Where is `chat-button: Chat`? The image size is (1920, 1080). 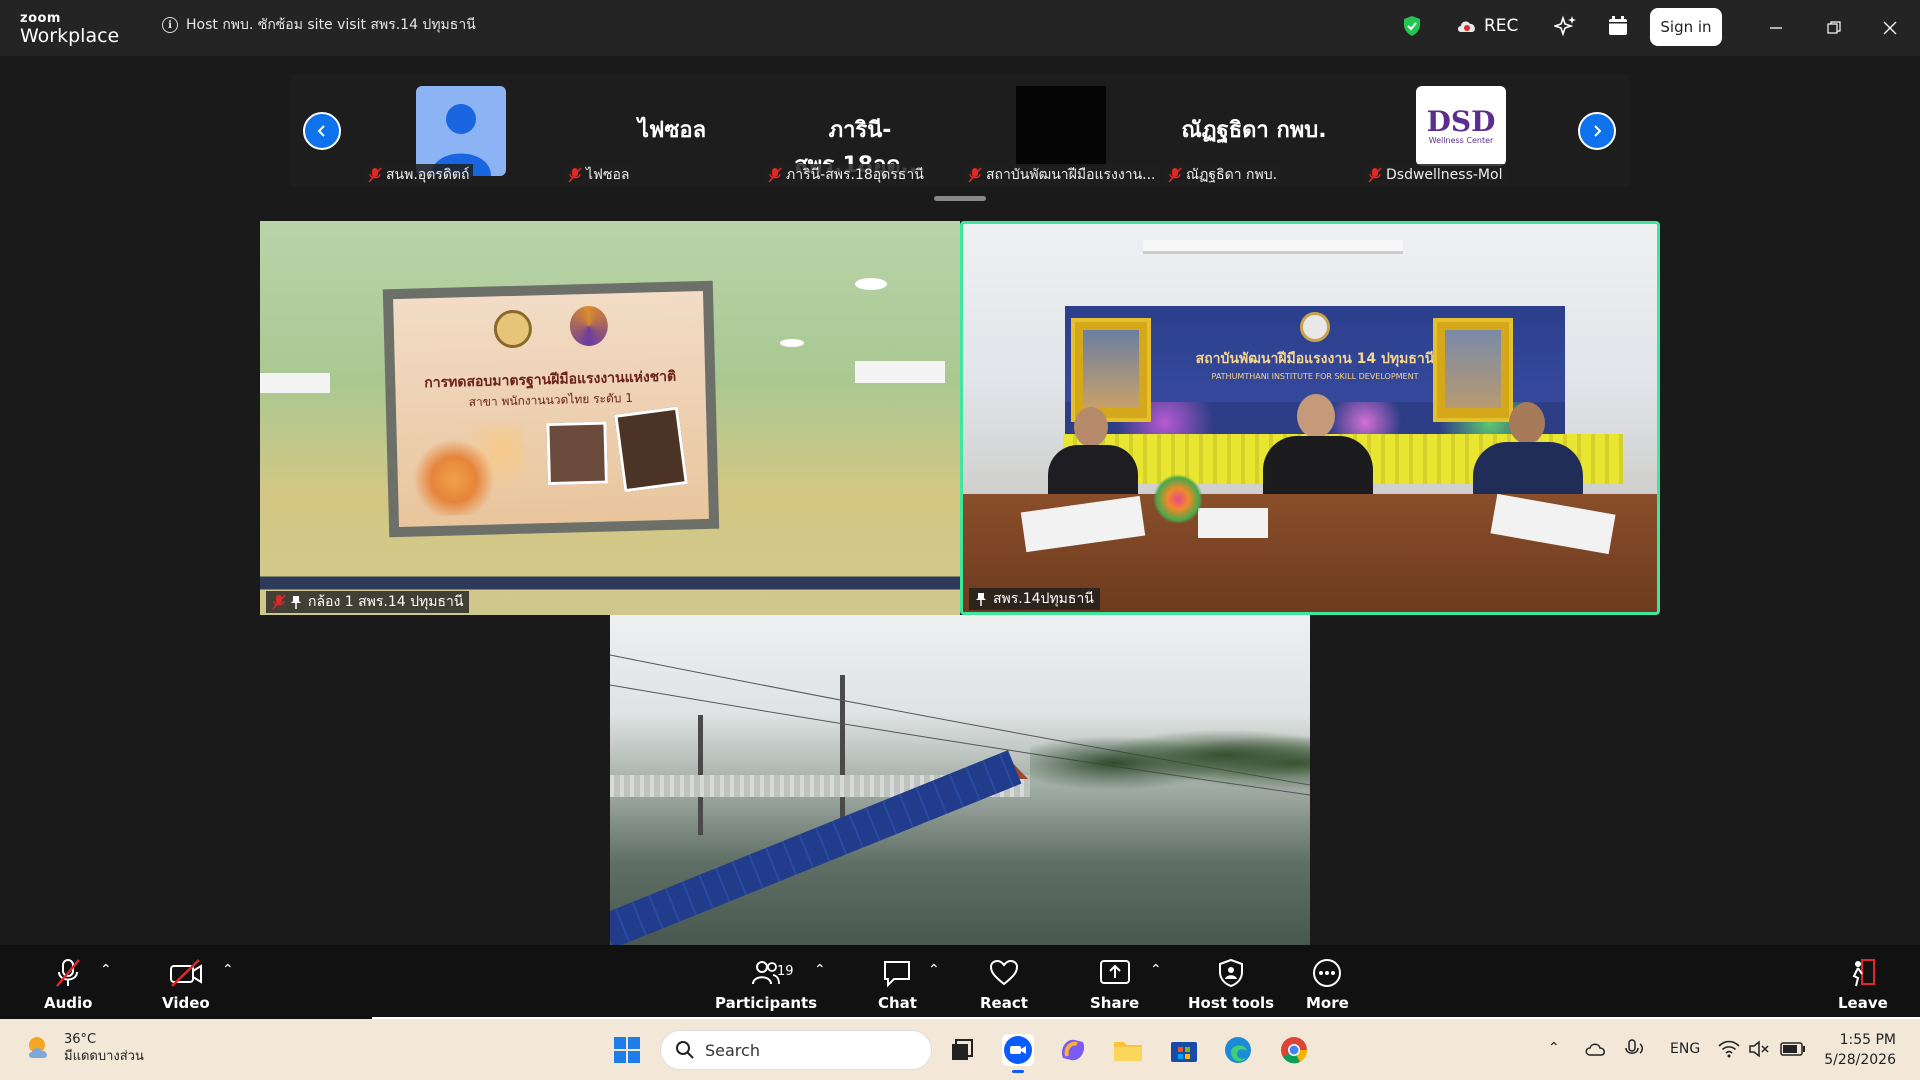 chat-button: Chat is located at coordinates (897, 985).